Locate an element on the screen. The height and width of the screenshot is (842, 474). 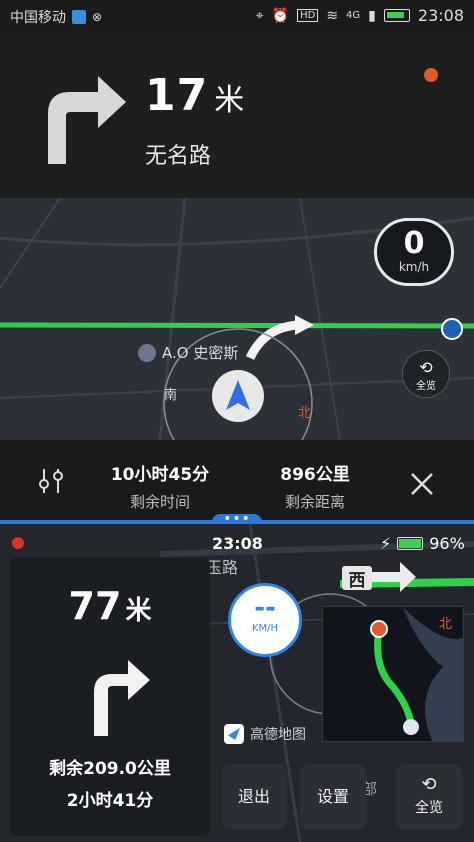
settings-sliders-icon is located at coordinates (51, 481).